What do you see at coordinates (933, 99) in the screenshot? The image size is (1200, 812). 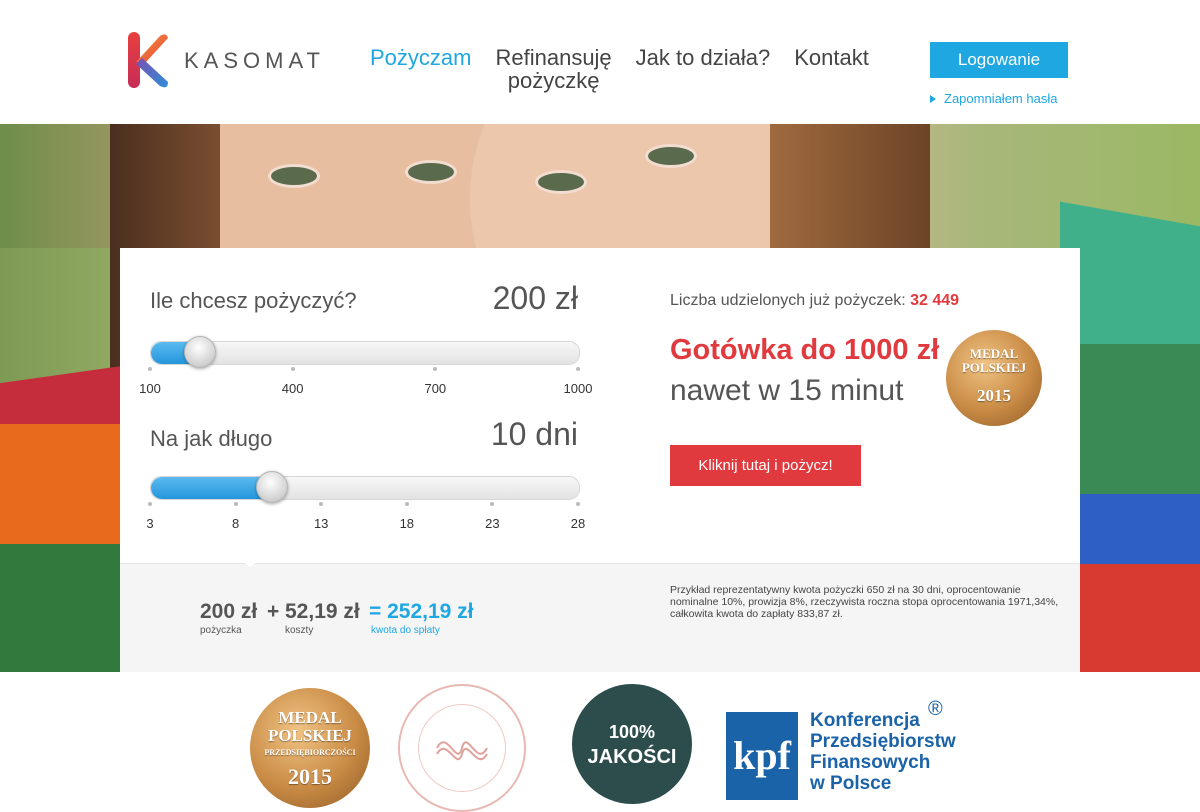 I see `triangle-right-icon` at bounding box center [933, 99].